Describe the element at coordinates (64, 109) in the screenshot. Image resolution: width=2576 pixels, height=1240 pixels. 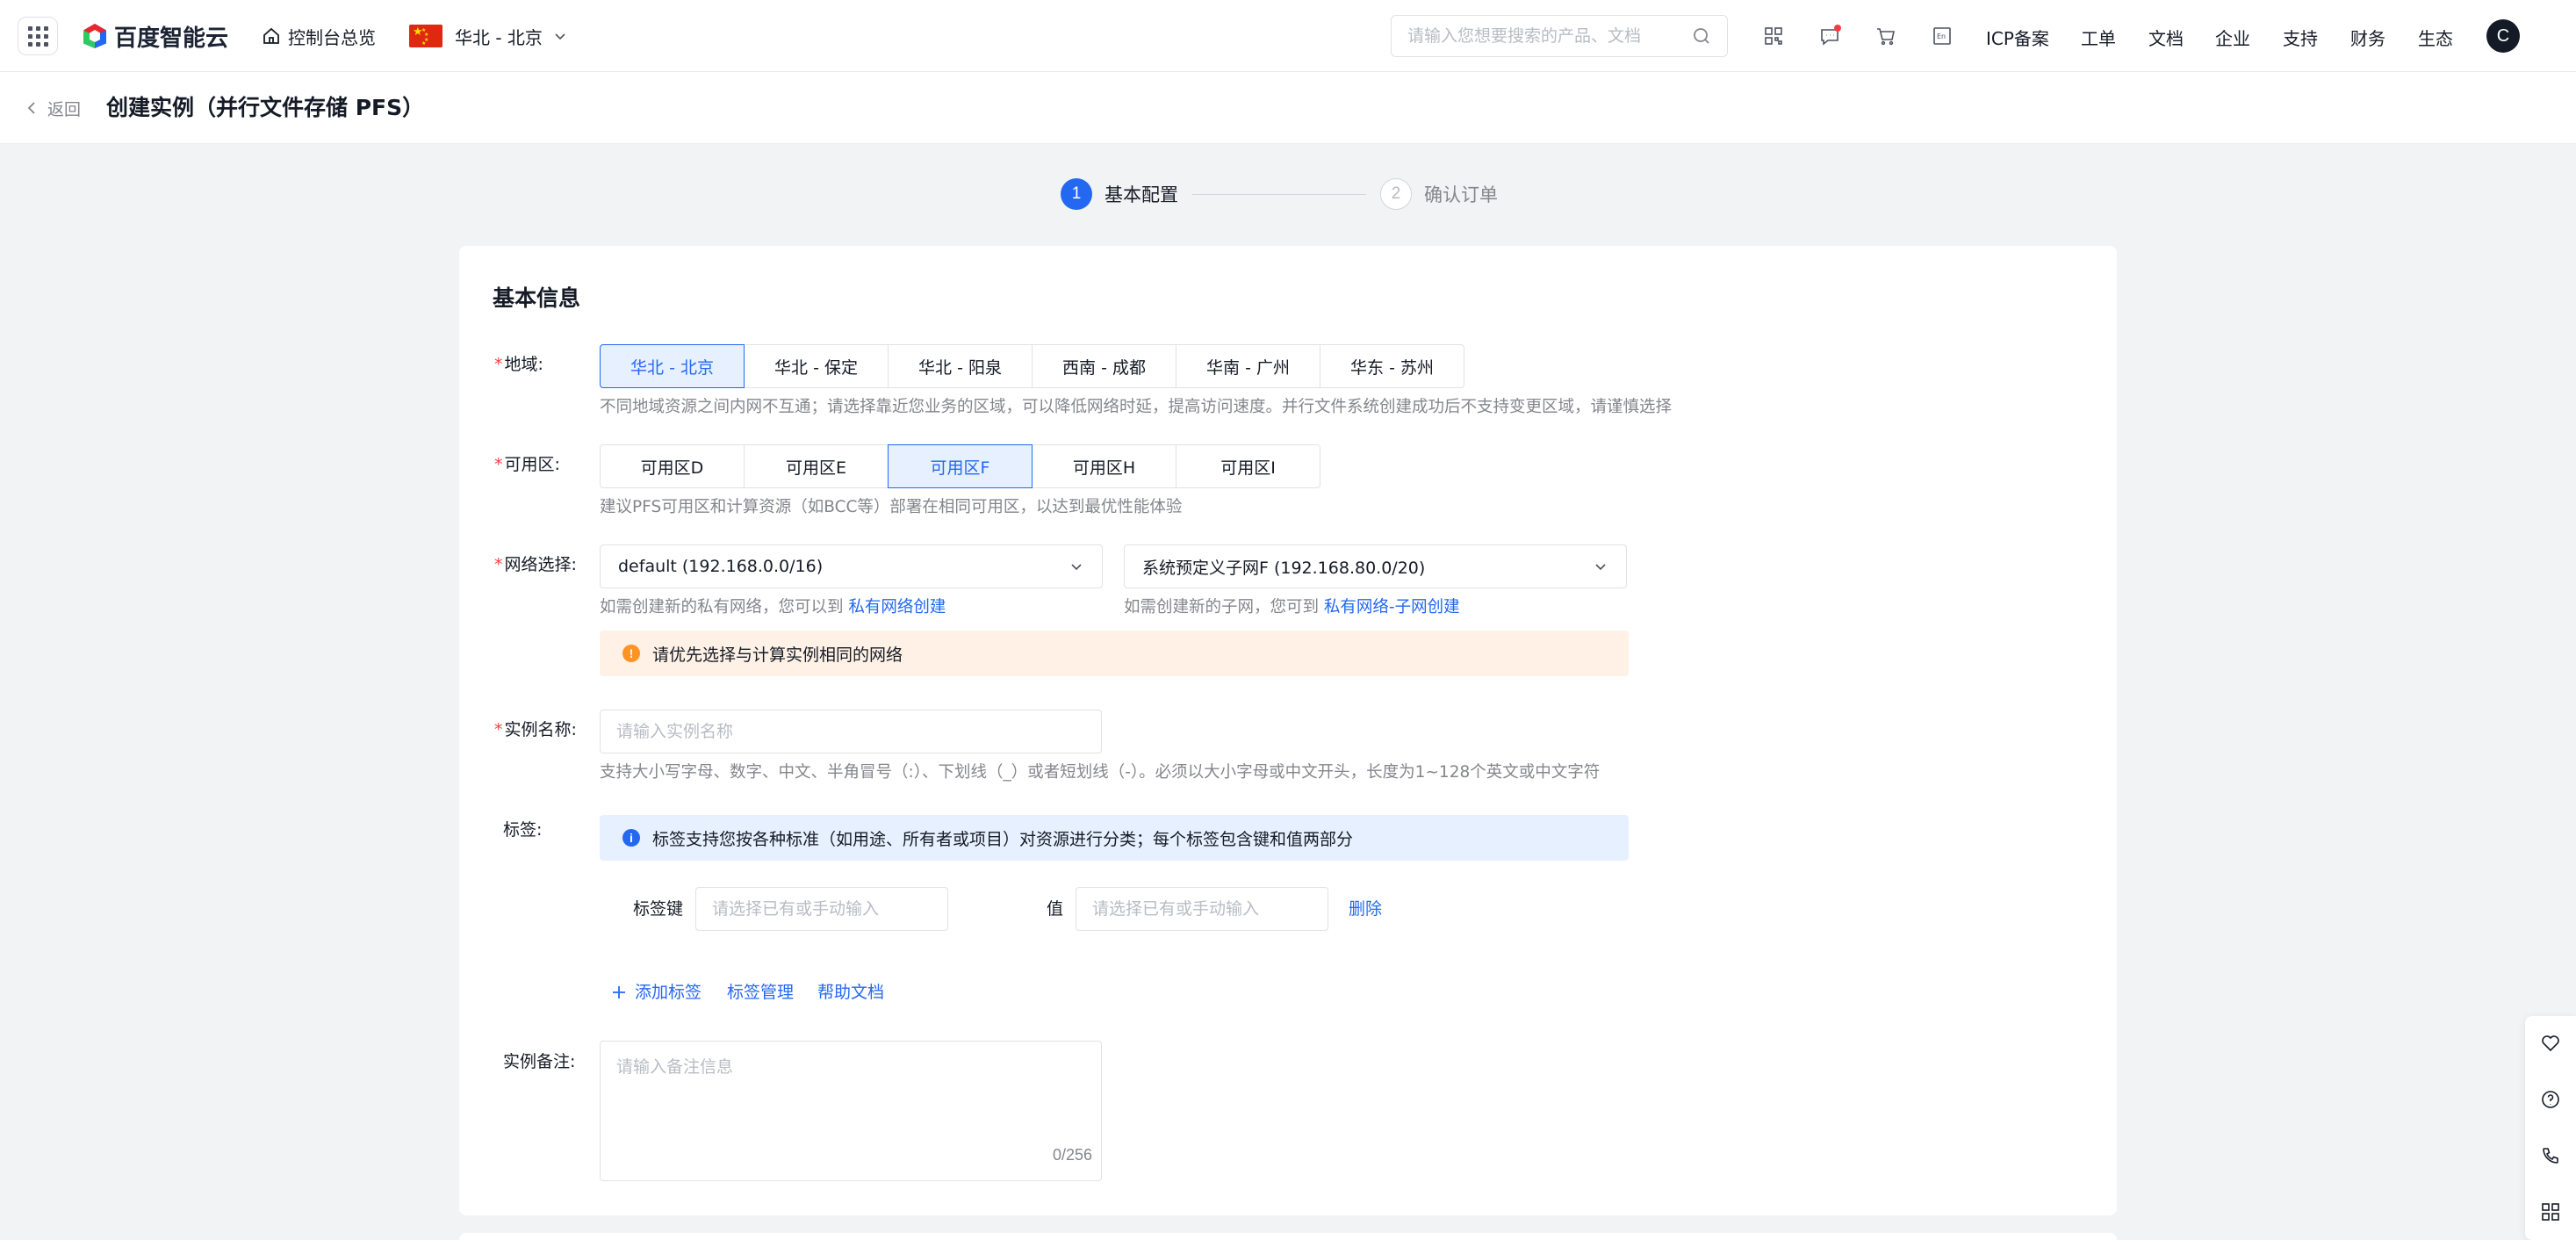
I see `back-label: 返回` at that location.